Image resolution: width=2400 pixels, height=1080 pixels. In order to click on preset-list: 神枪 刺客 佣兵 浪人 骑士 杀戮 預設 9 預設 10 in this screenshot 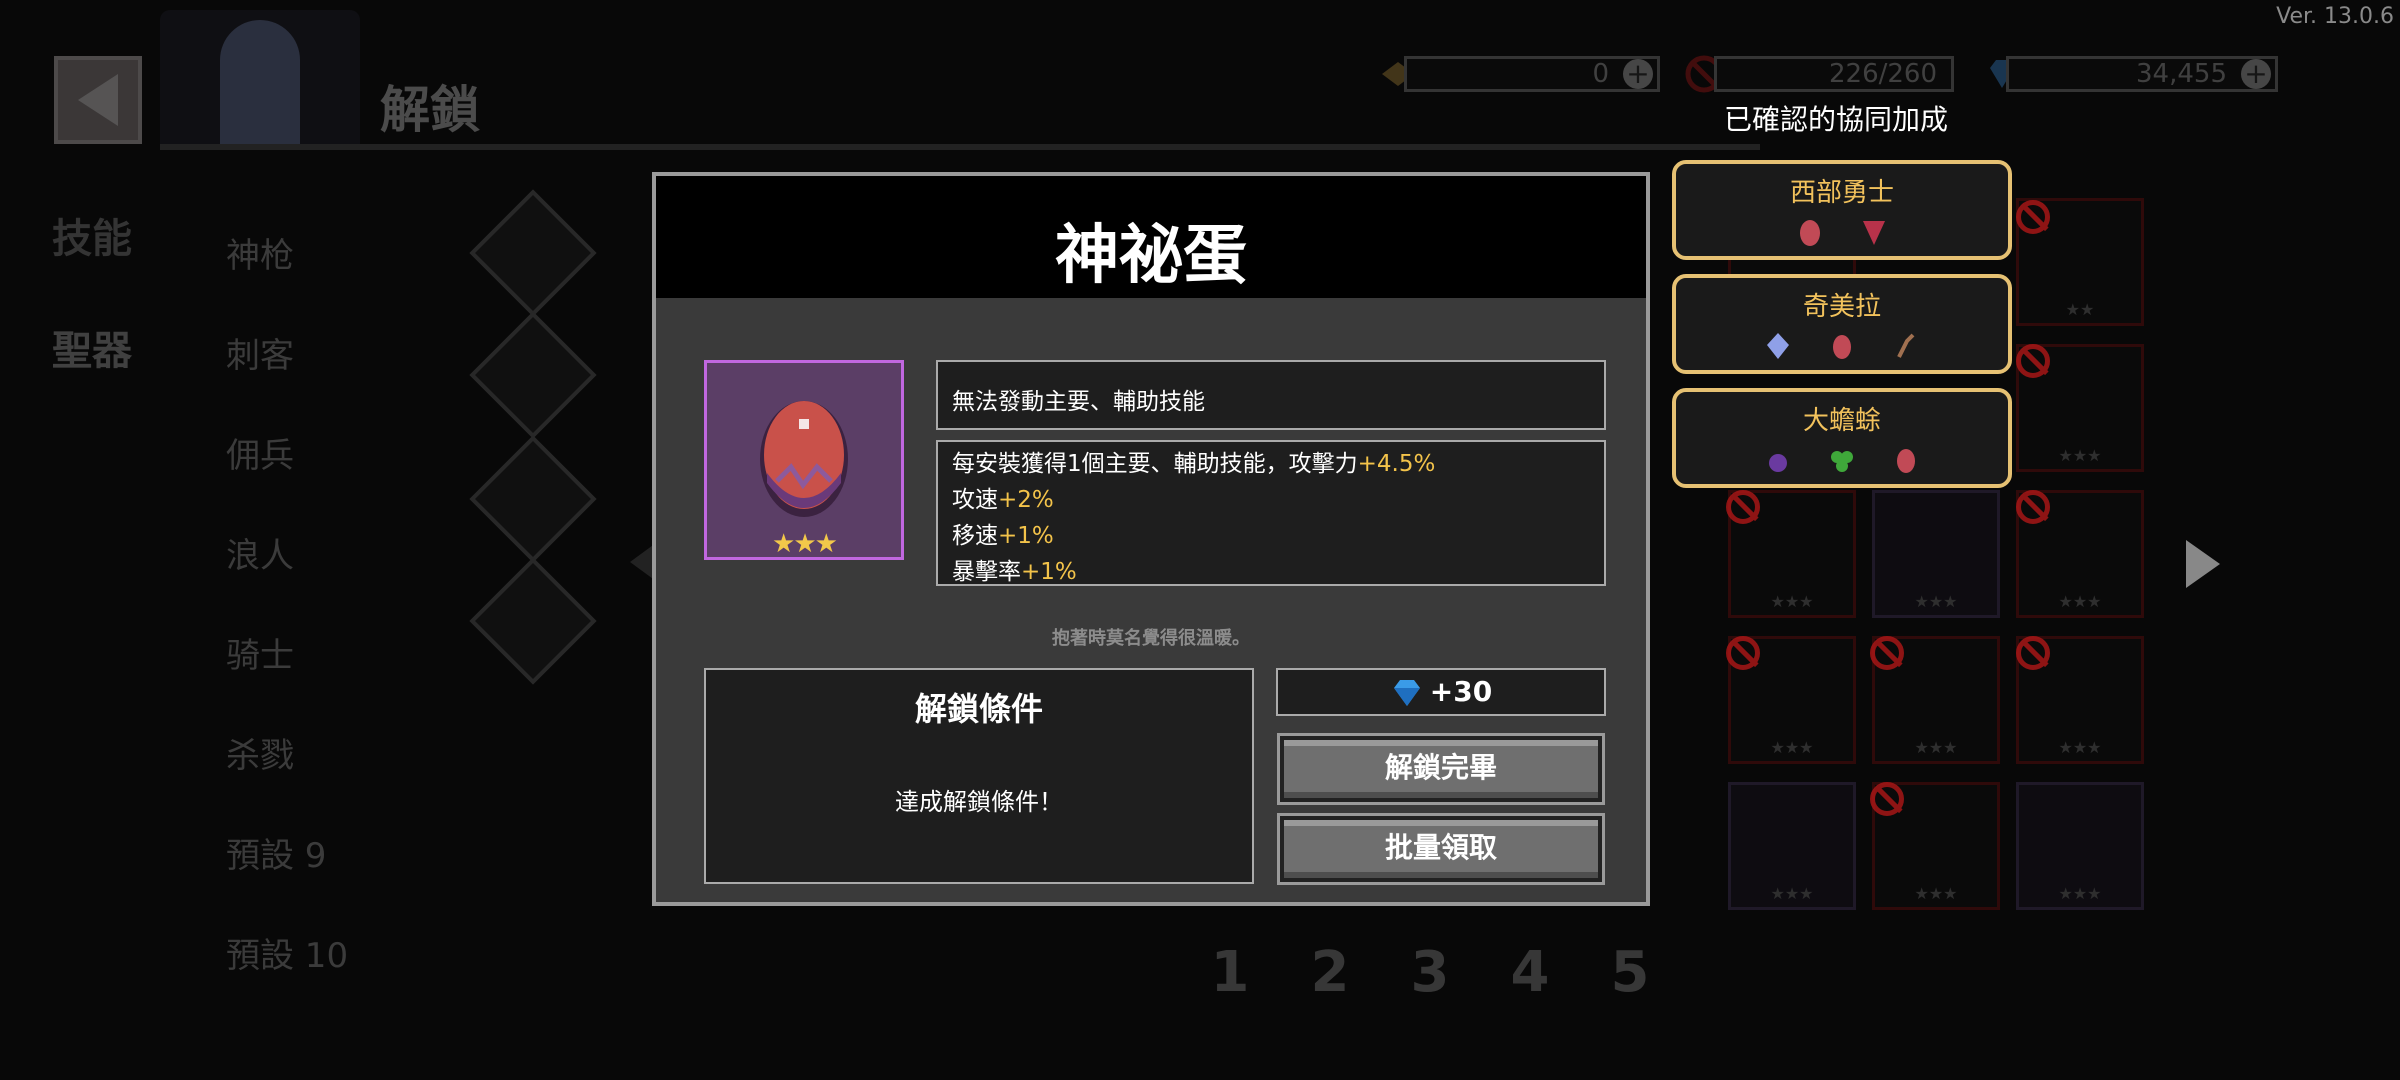, I will do `click(287, 628)`.